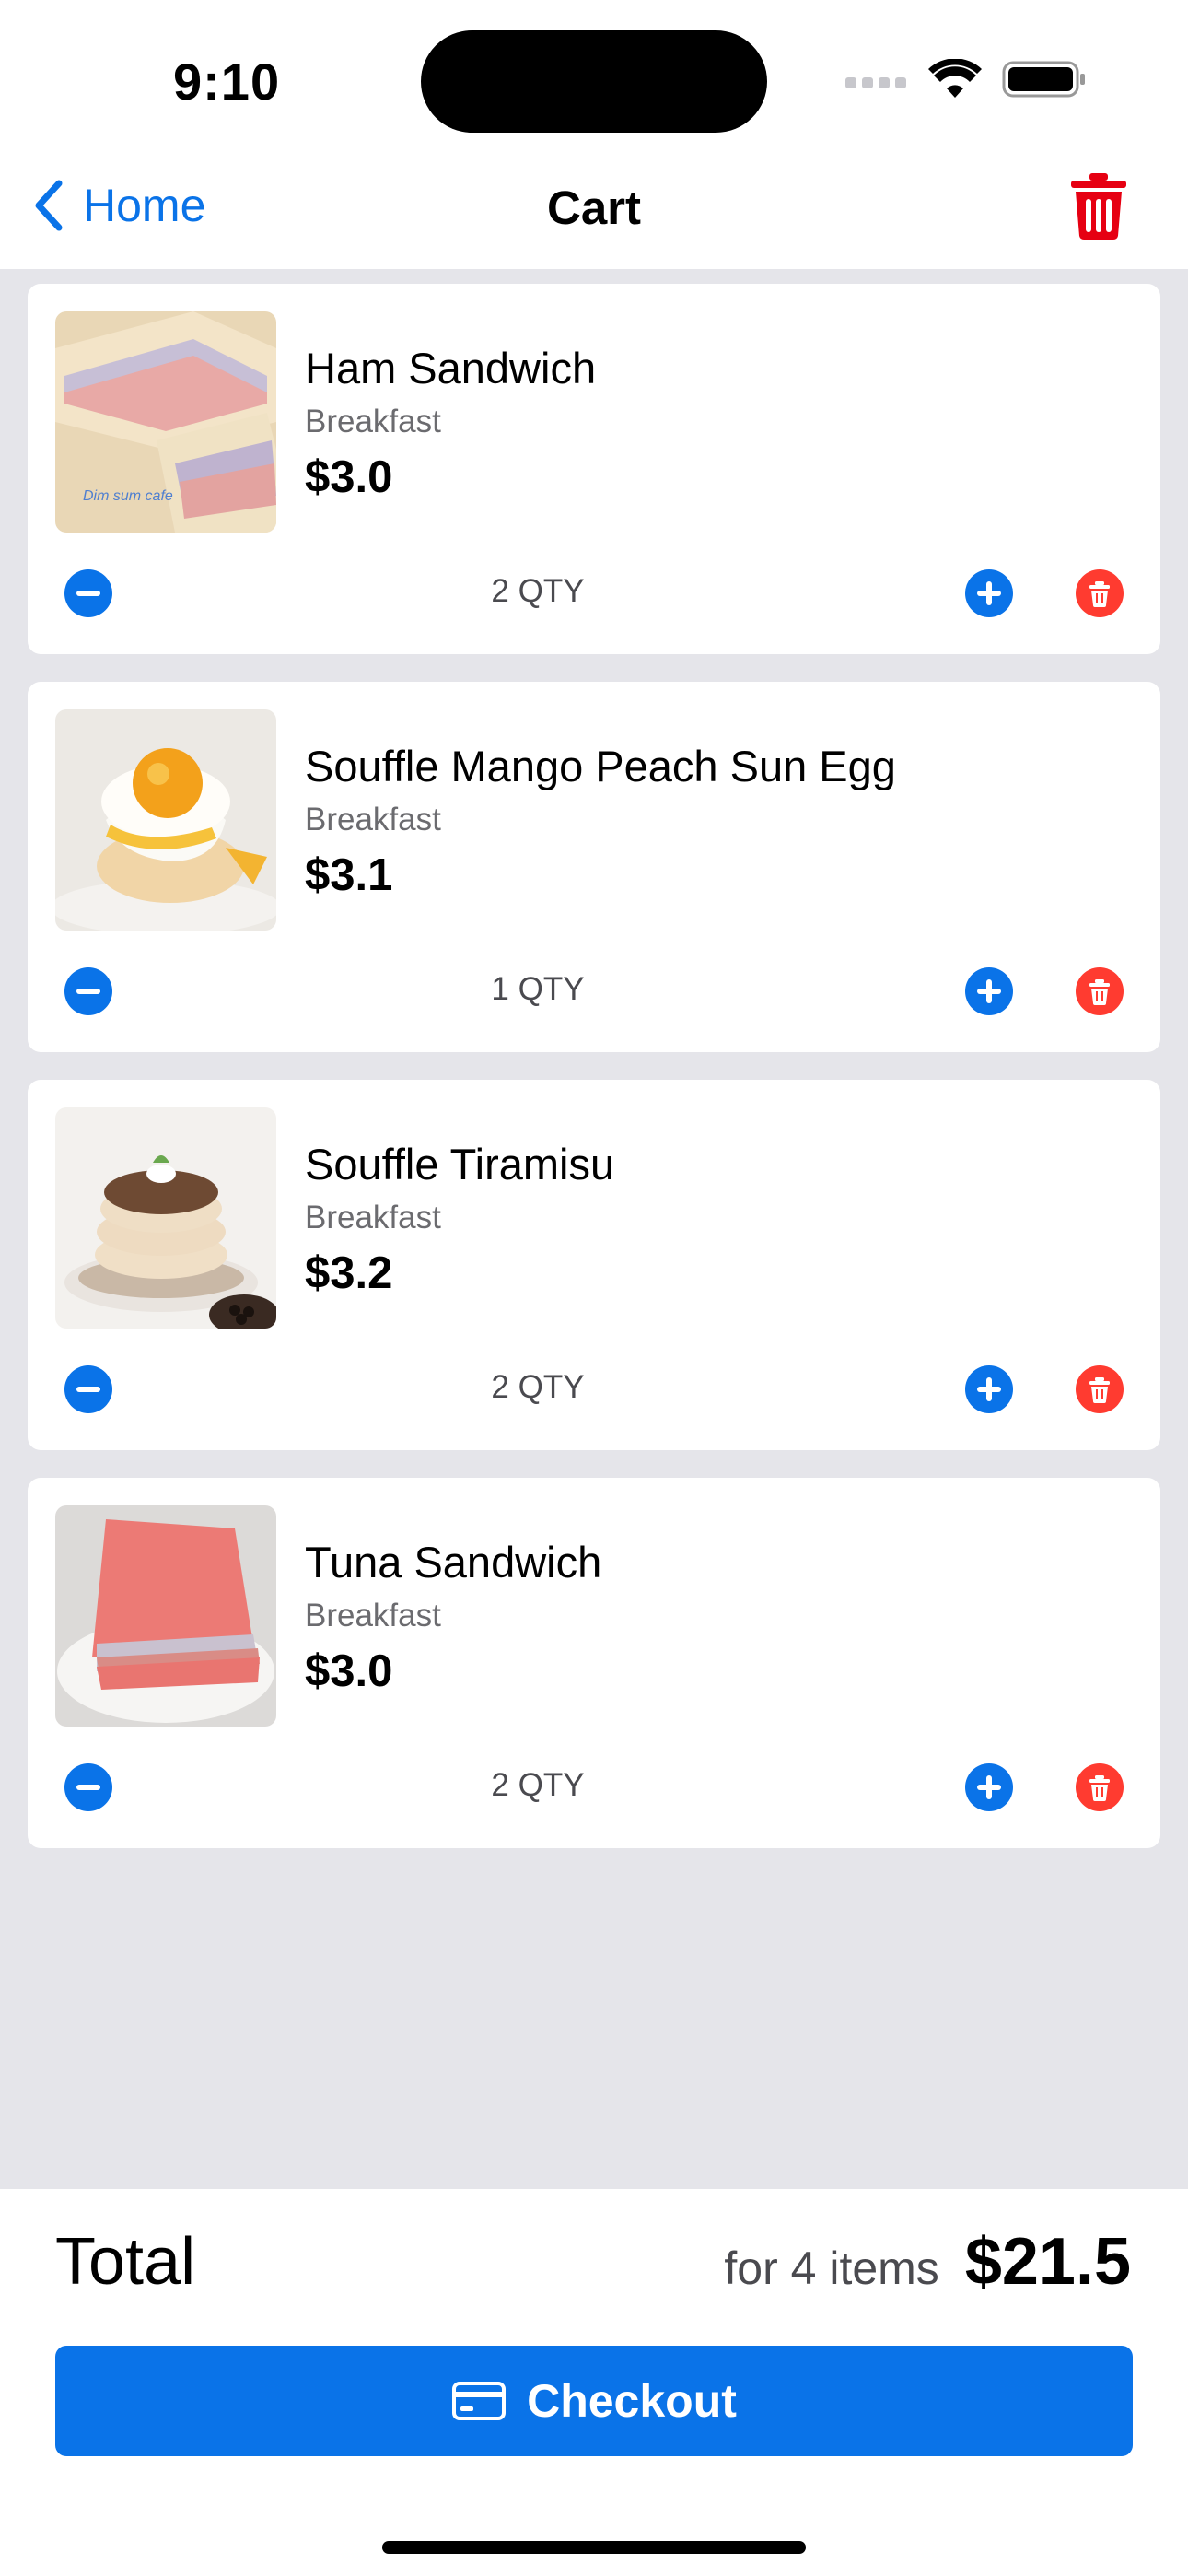 This screenshot has width=1188, height=2576. Describe the element at coordinates (165, 1616) in the screenshot. I see `tuna-sandwich-photo` at that location.